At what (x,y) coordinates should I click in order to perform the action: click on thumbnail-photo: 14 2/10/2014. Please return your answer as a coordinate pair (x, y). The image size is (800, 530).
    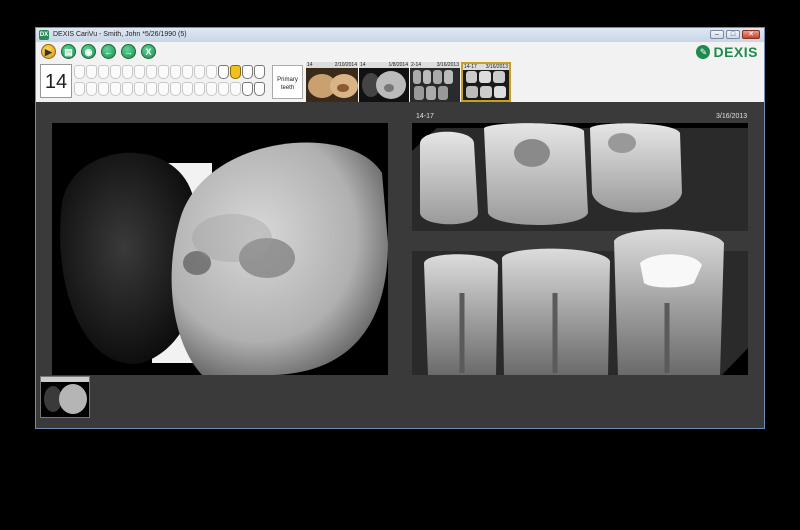
    Looking at the image, I should click on (332, 82).